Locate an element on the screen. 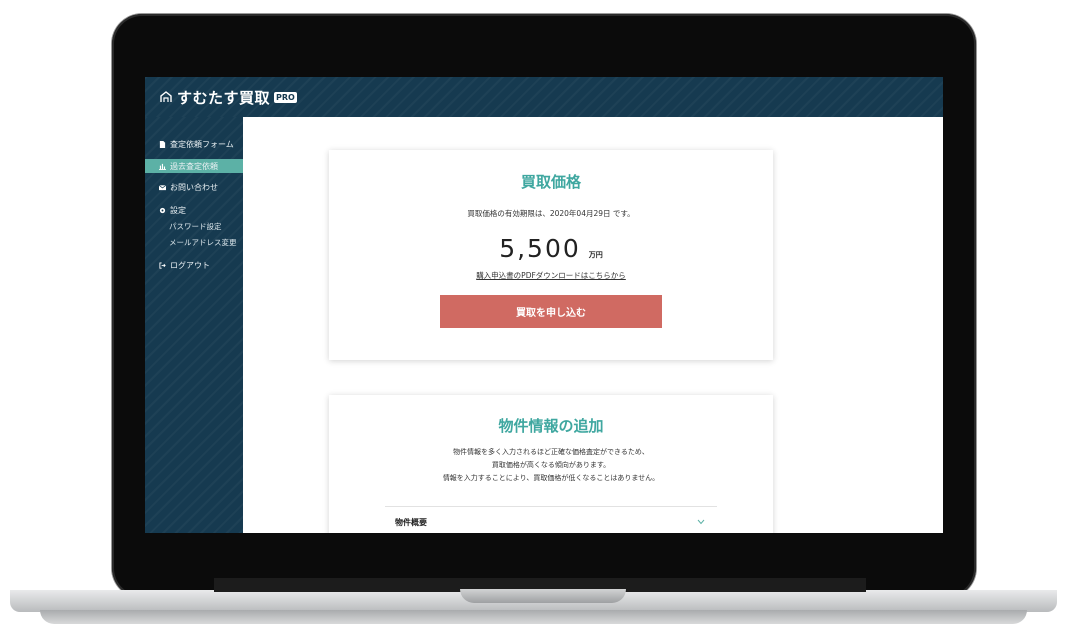 Image resolution: width=1067 pixels, height=624 pixels. description-line: 買取価格が高くなる傾向があります。 is located at coordinates (551, 465).